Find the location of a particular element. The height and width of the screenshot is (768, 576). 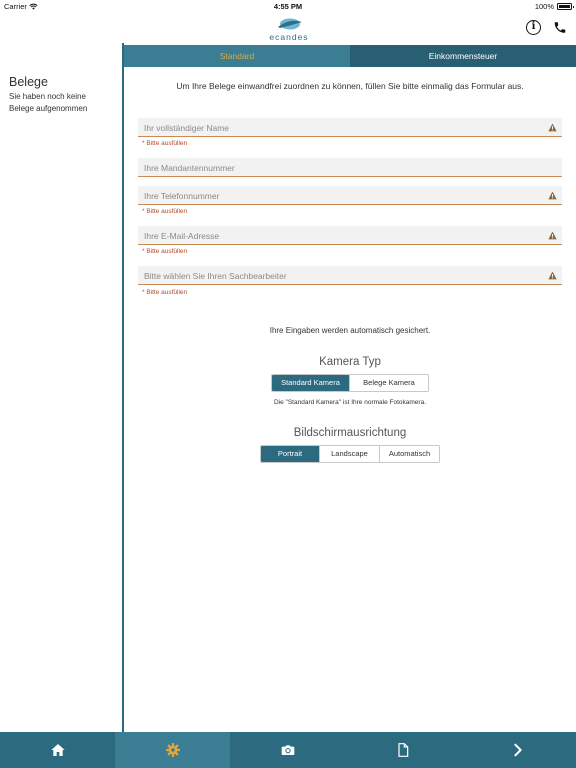

logo-mark-icon is located at coordinates (290, 24).